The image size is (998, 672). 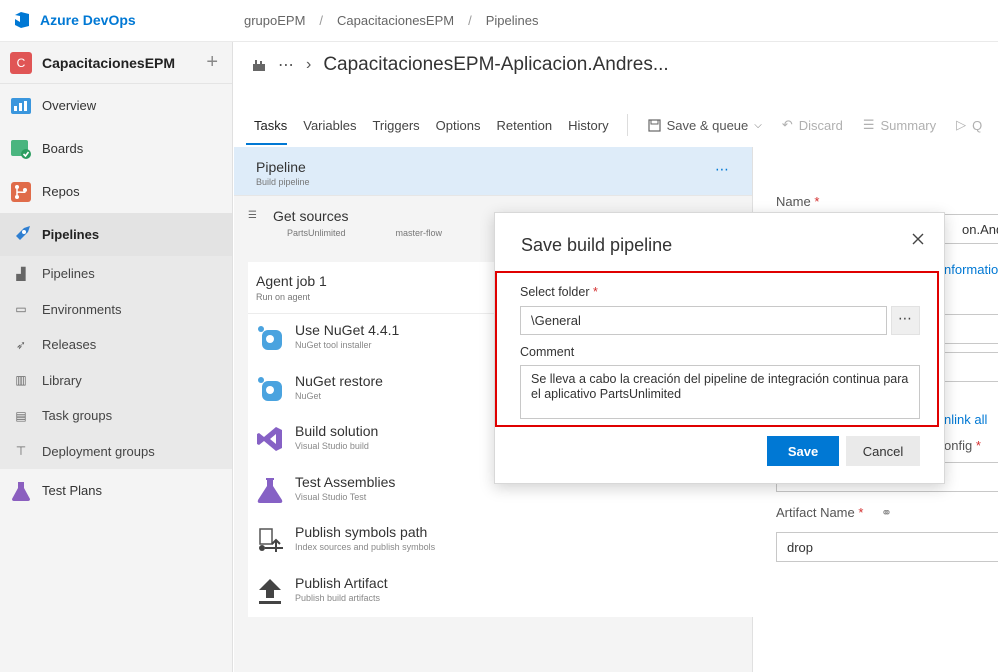 I want to click on upload-icon, so click(x=270, y=591).